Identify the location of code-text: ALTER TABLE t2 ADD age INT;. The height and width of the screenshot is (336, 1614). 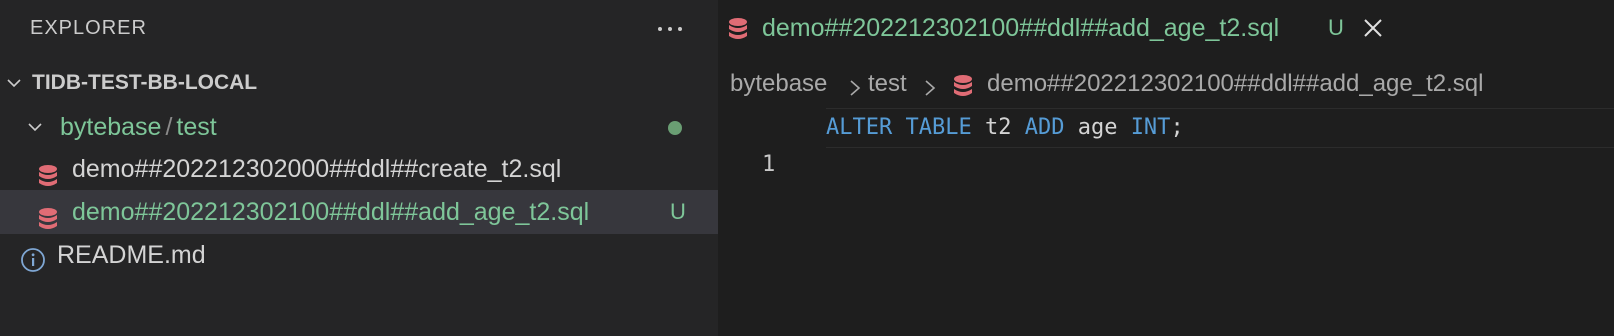
(1220, 128).